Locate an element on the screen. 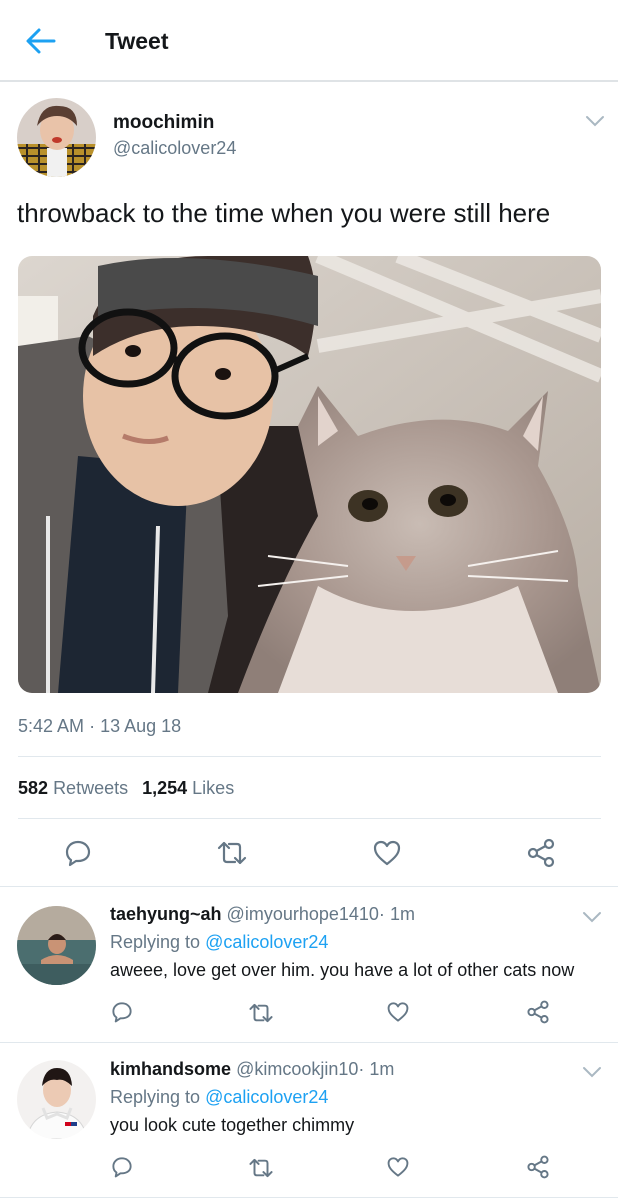  retweets-count: 582 is located at coordinates (33, 788).